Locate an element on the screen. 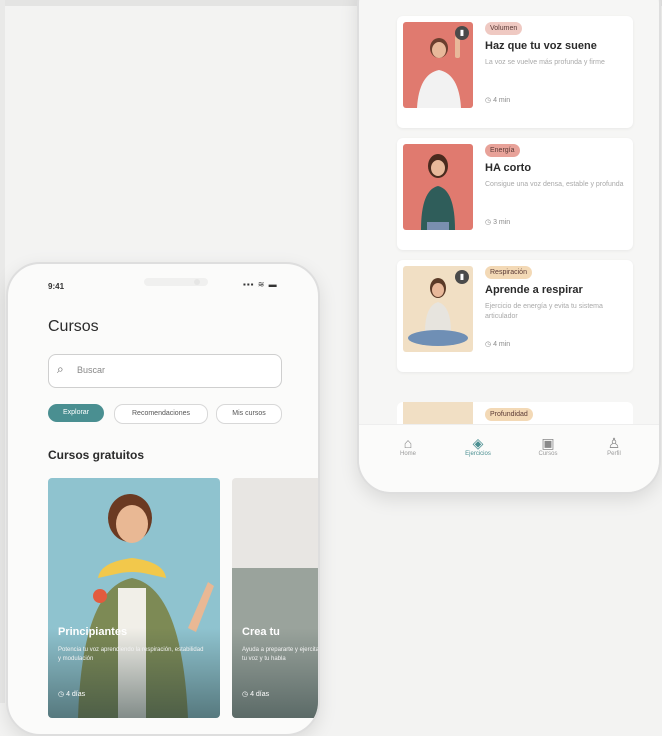 This screenshot has height=736, width=662. exercise-thumbnail is located at coordinates (438, 187).